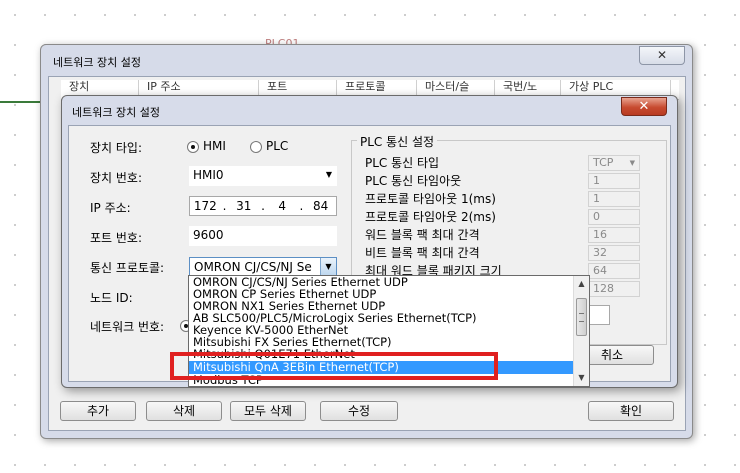  Describe the element at coordinates (116, 238) in the screenshot. I see `port-label: 포트 번호:` at that location.